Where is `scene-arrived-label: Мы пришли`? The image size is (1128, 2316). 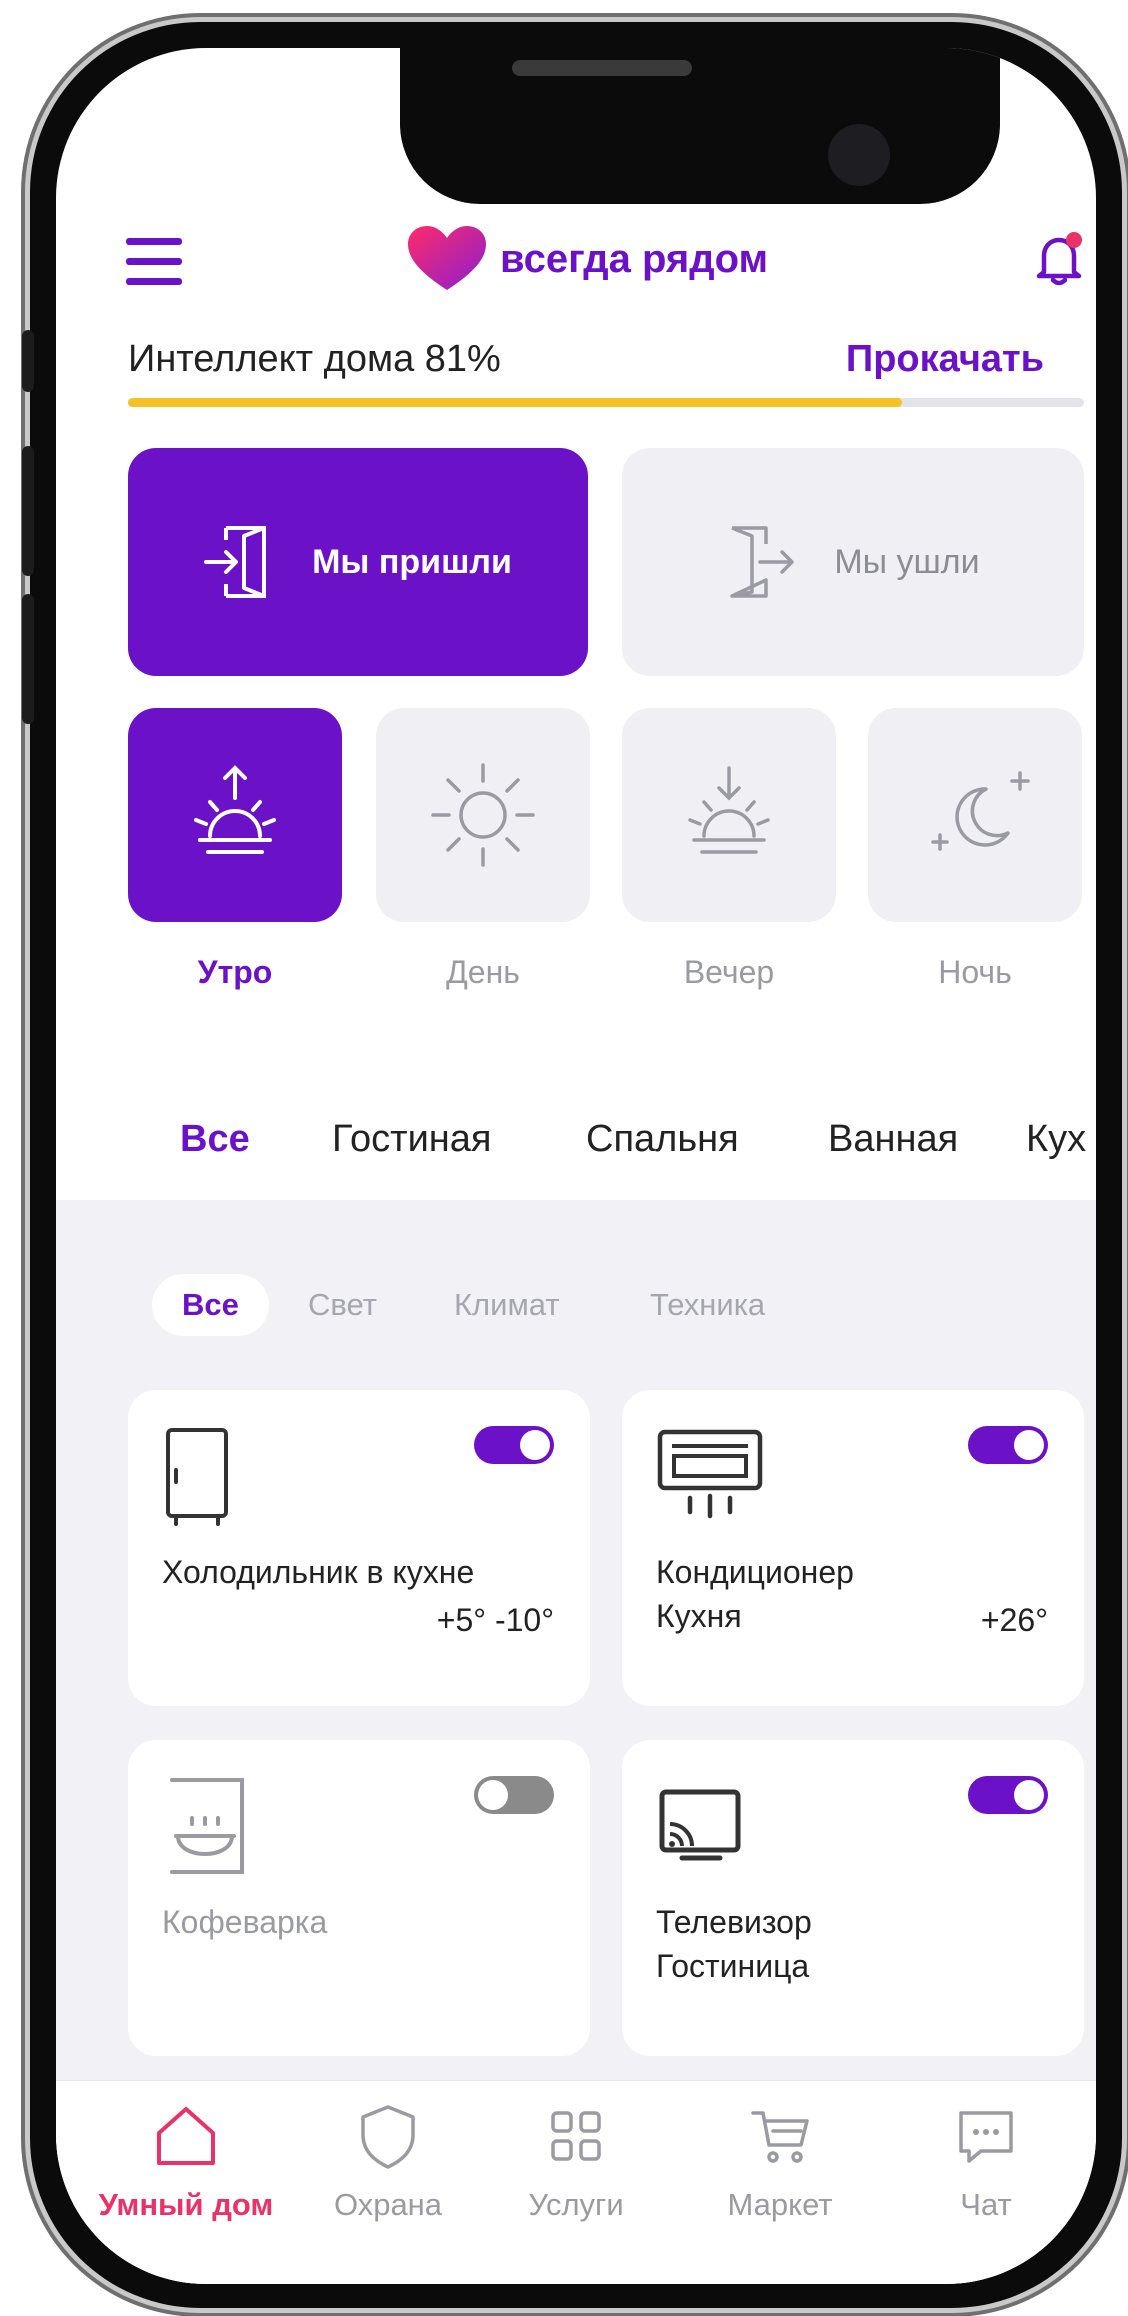
scene-arrived-label: Мы пришли is located at coordinates (412, 561).